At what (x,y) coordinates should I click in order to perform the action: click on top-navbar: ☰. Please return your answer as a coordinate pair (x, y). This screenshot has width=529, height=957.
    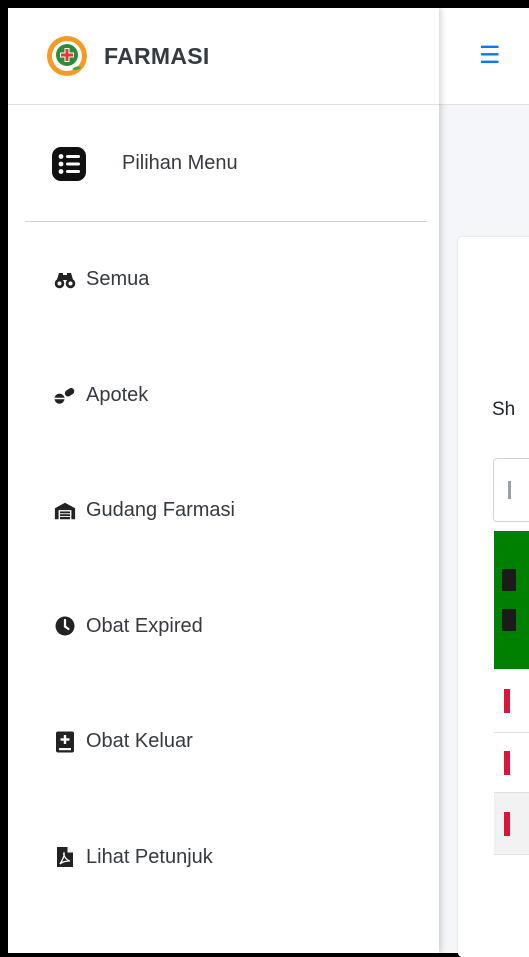
    Looking at the image, I should click on (484, 56).